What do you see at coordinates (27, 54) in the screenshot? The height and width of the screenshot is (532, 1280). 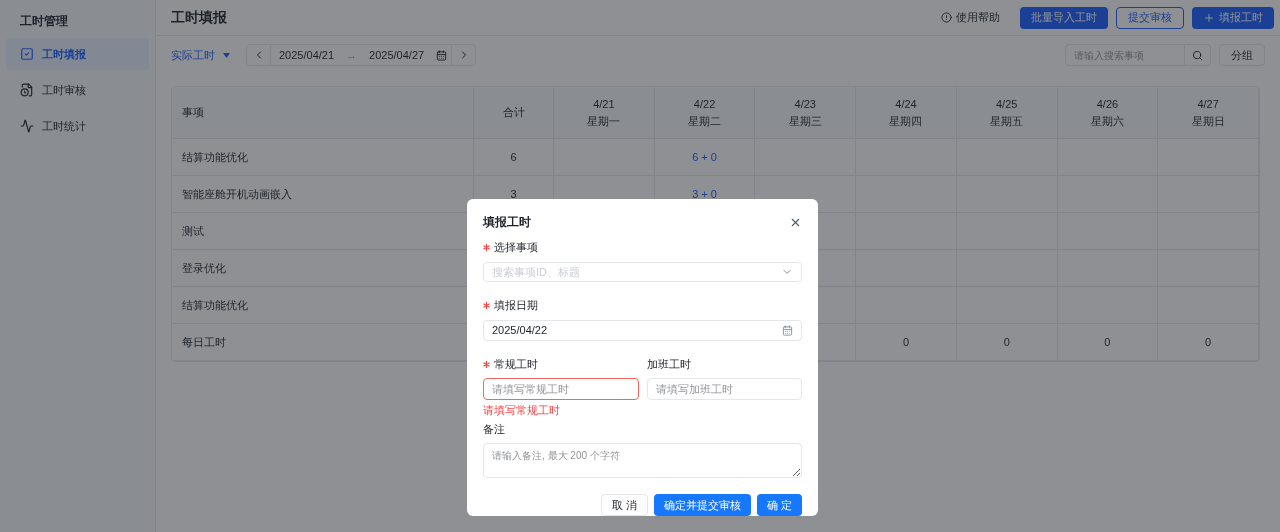 I see `checkbox-icon` at bounding box center [27, 54].